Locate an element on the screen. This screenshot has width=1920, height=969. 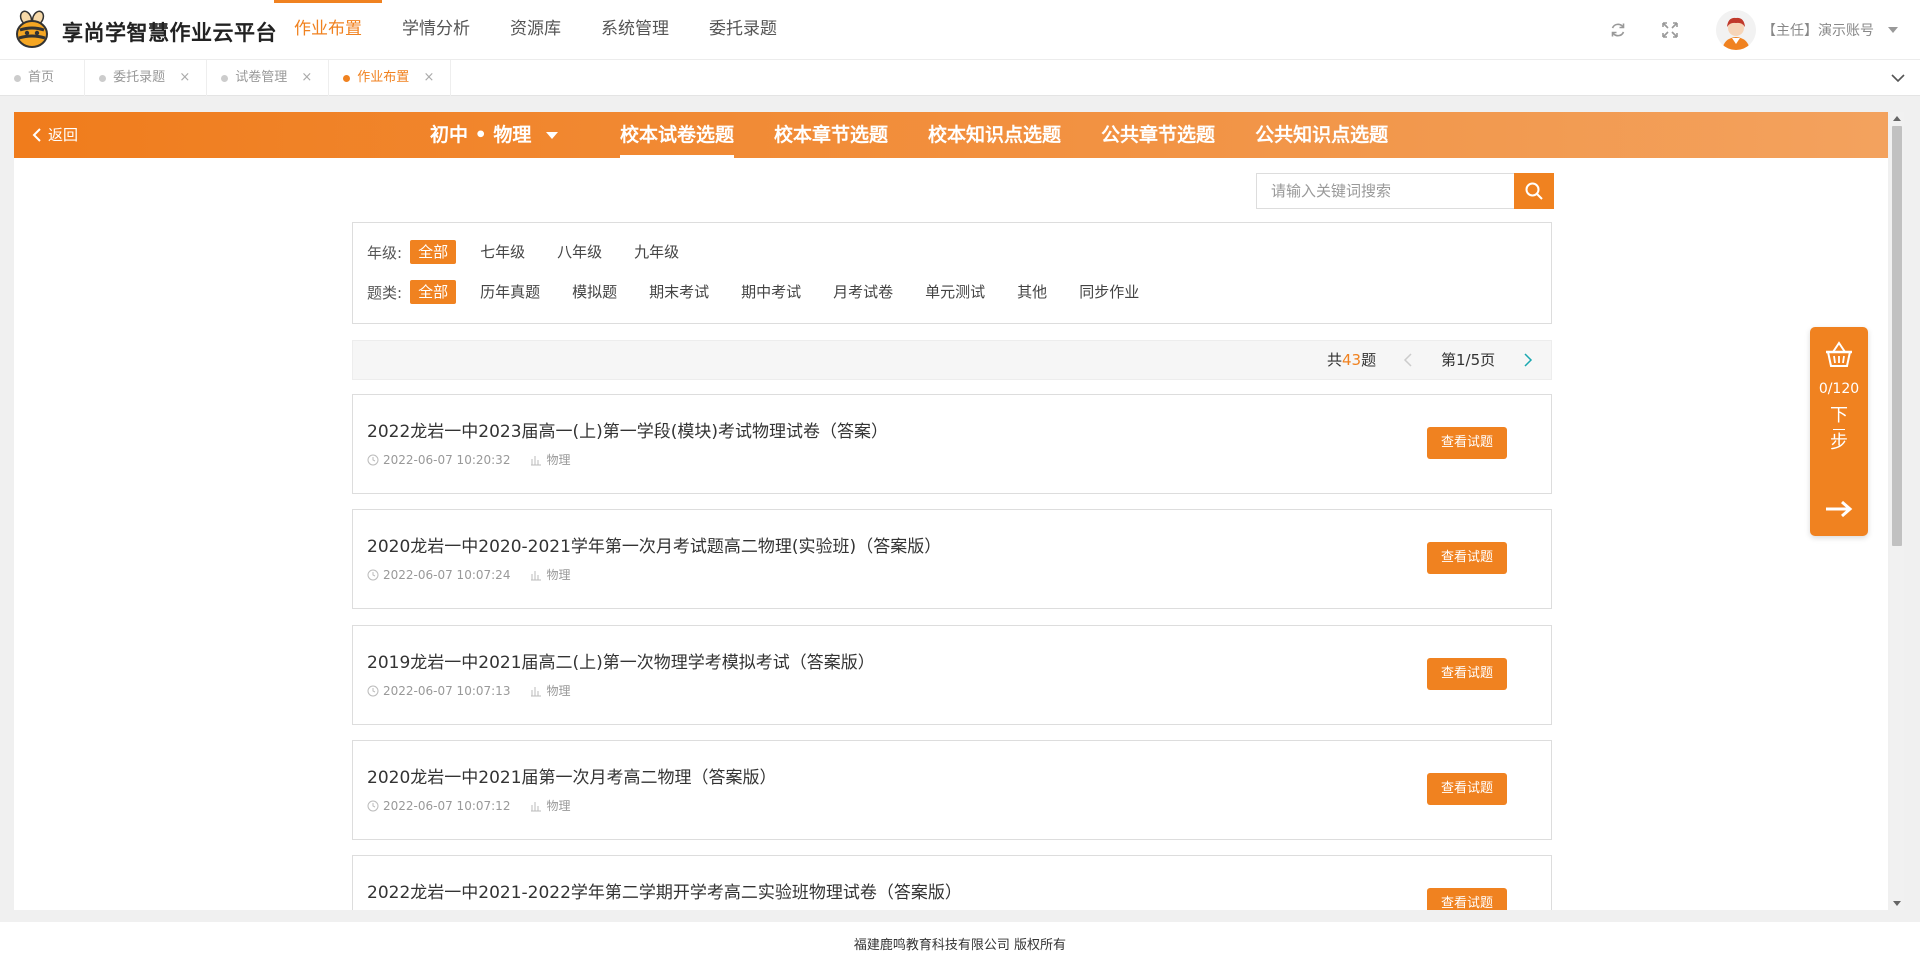
subject-icon is located at coordinates (536, 460).